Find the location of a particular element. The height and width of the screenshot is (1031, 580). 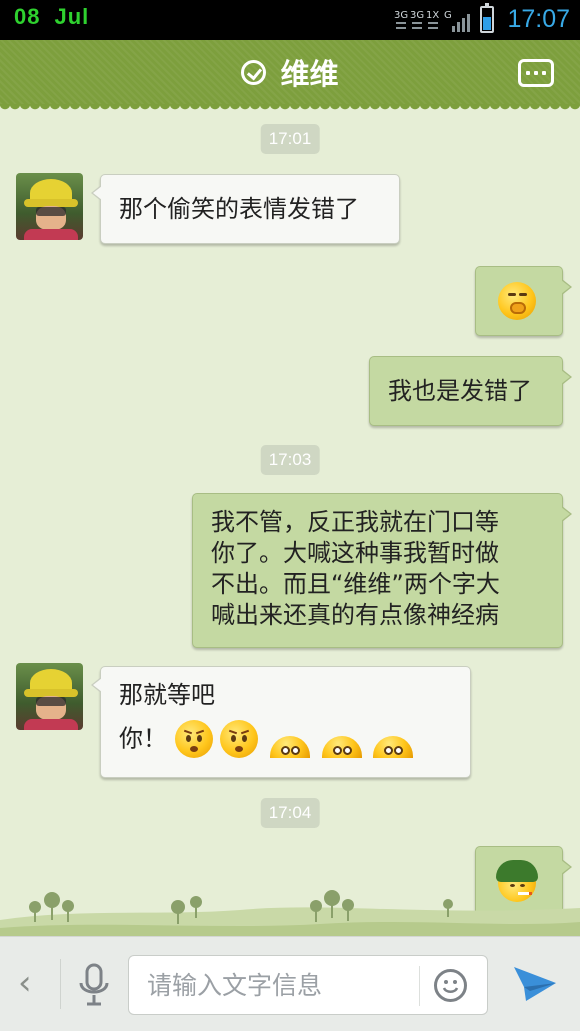

message-bubble-outgoing: 我也是发错了 is located at coordinates (470, 391).